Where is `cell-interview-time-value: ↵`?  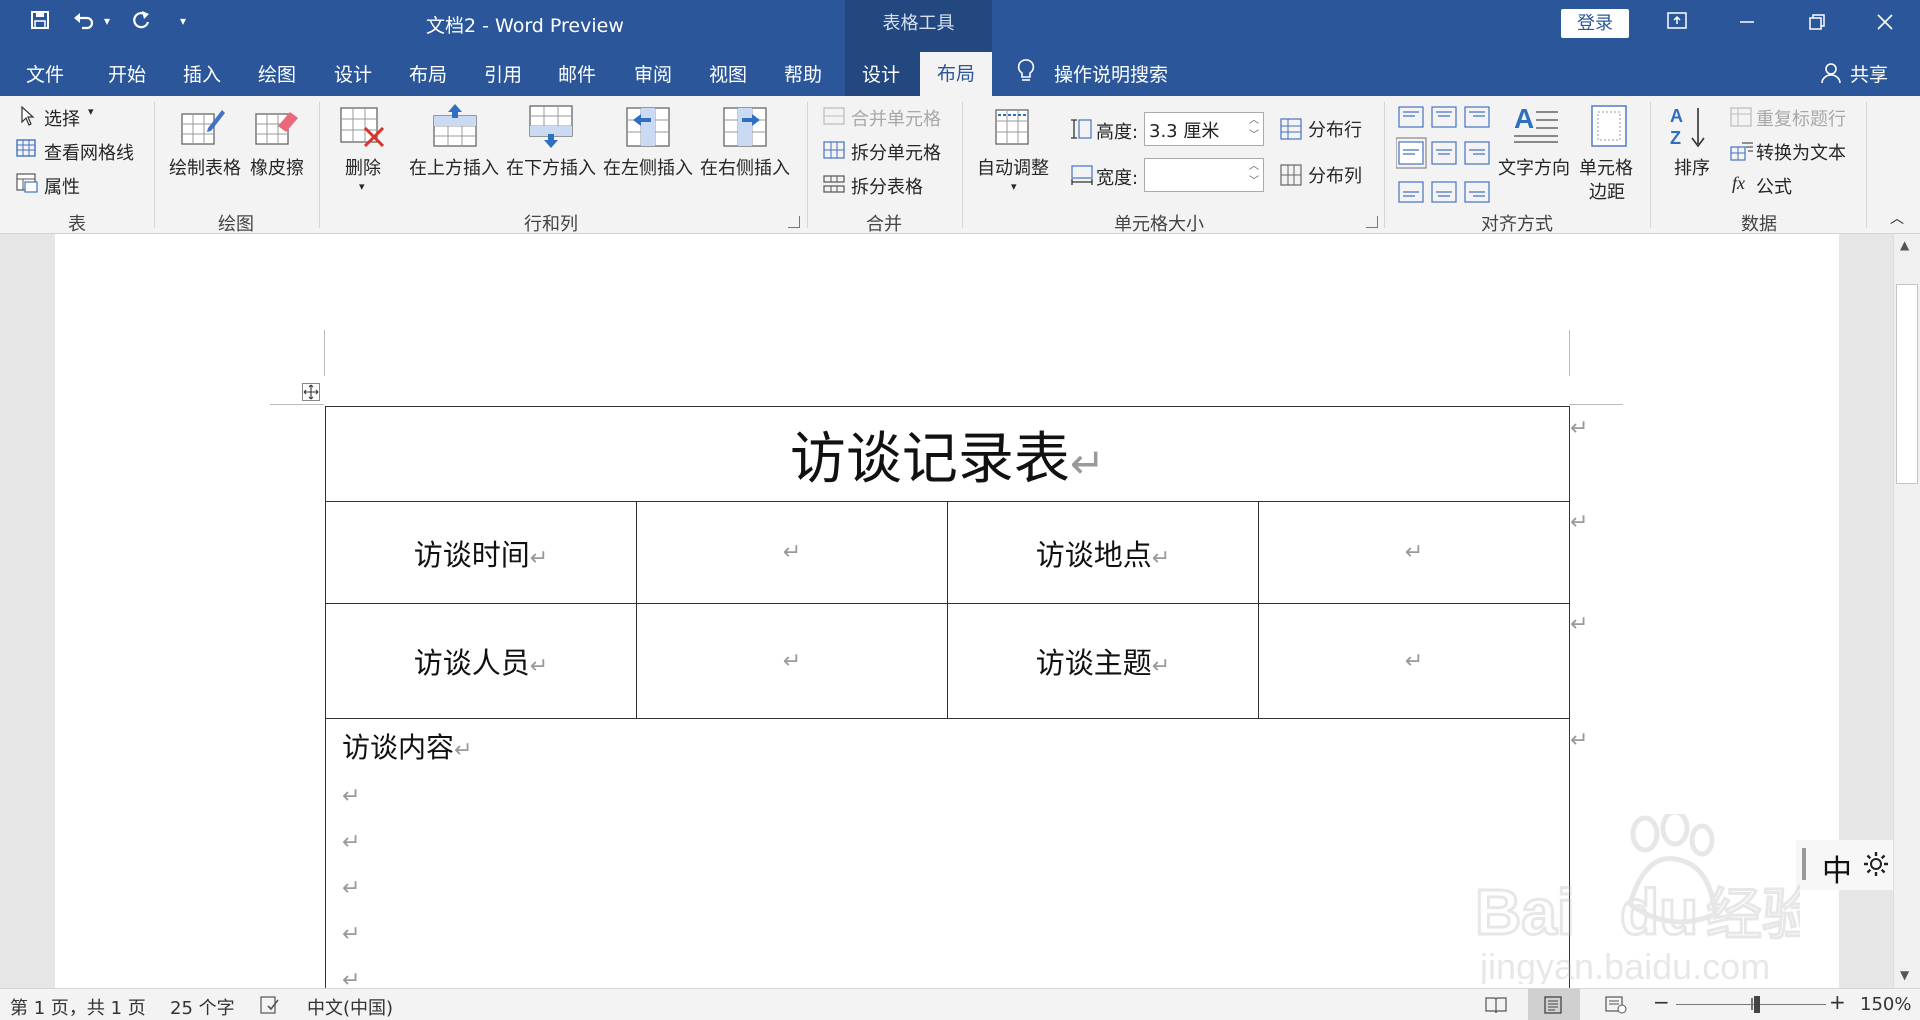 cell-interview-time-value: ↵ is located at coordinates (792, 552).